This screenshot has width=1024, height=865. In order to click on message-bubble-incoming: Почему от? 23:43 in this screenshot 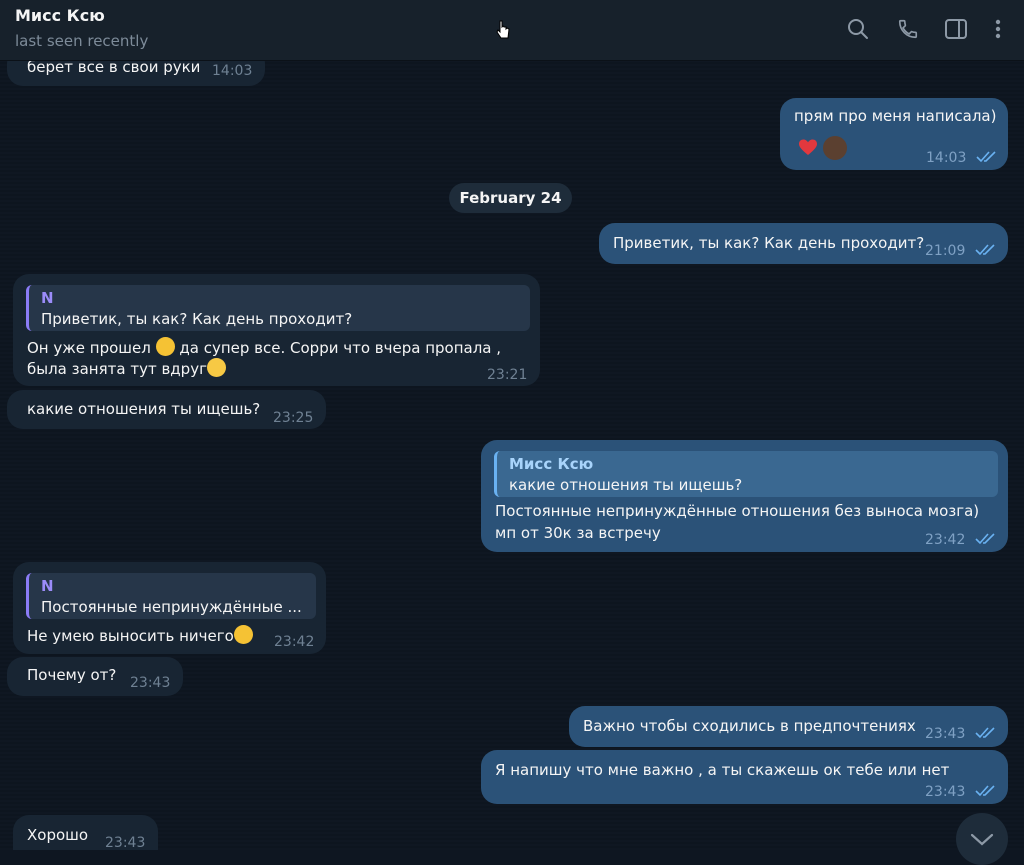, I will do `click(95, 676)`.